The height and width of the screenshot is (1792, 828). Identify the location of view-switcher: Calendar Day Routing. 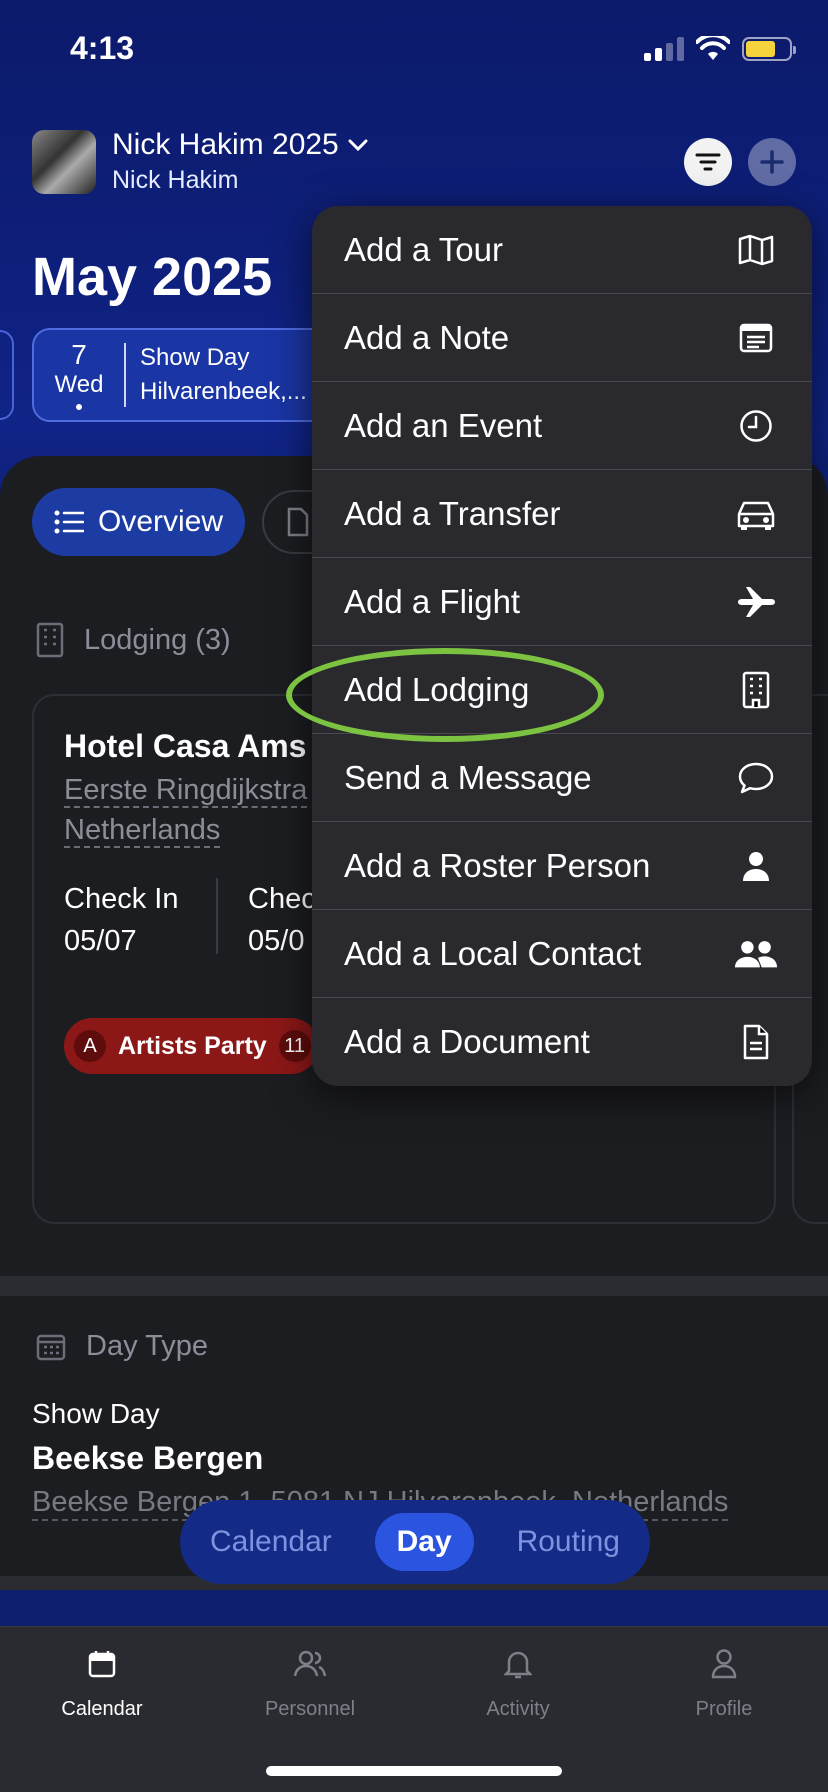
(415, 1542).